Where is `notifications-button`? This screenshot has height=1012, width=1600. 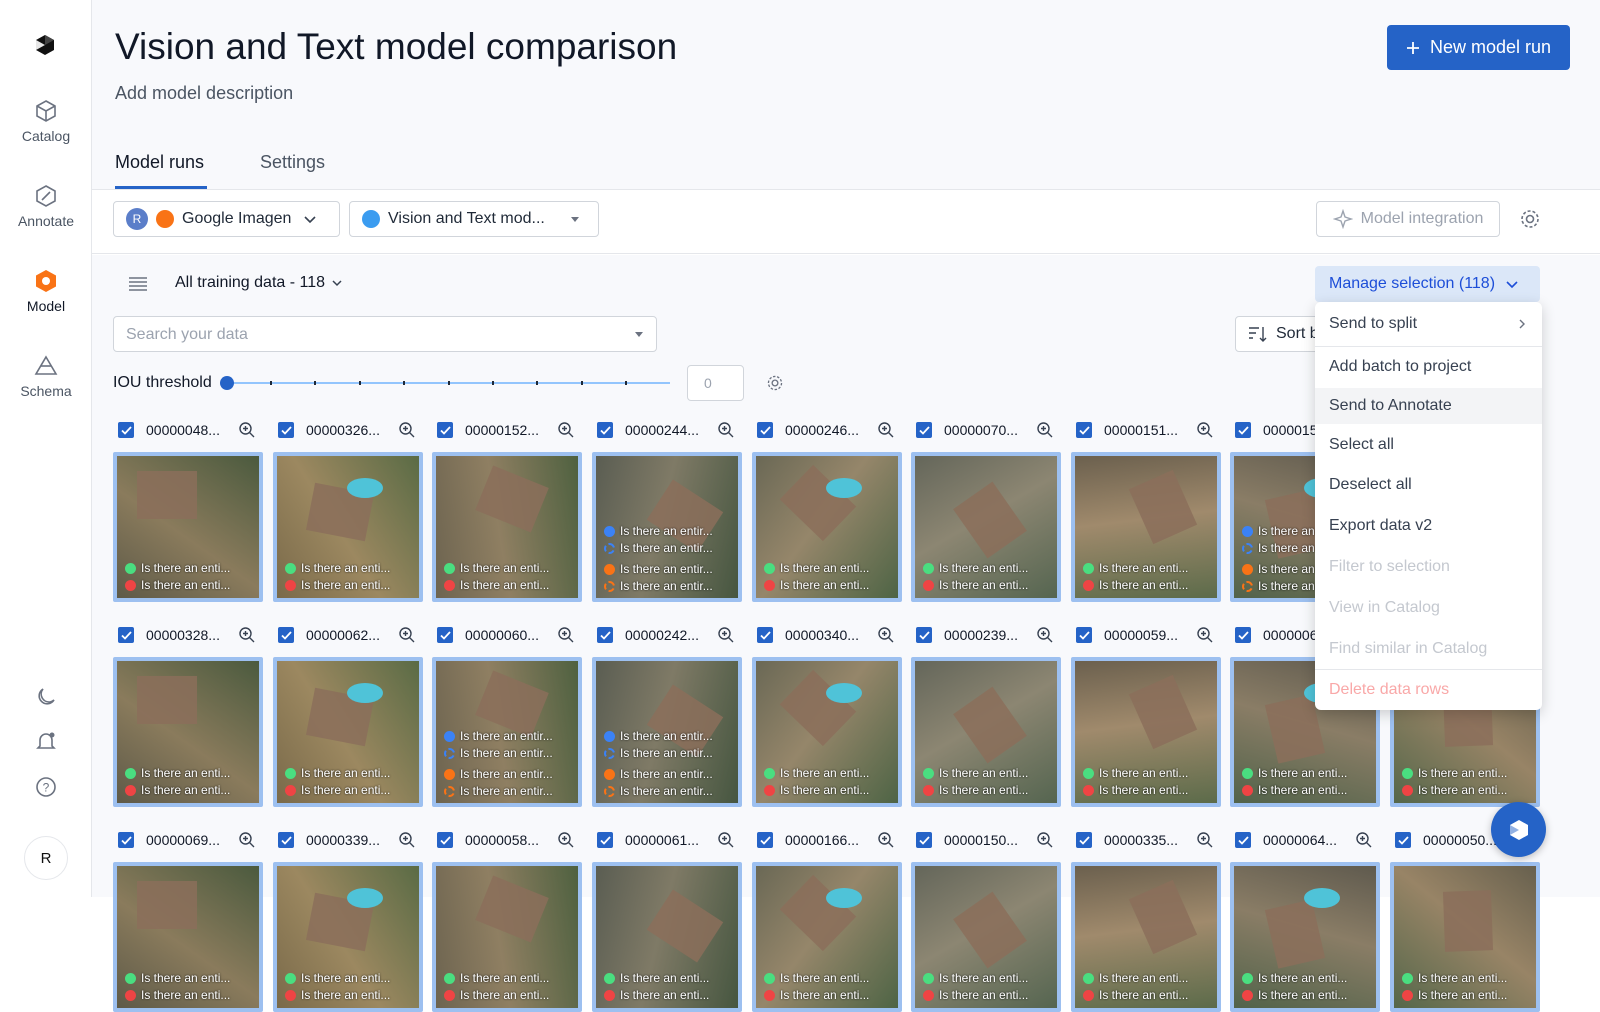
notifications-button is located at coordinates (46, 743).